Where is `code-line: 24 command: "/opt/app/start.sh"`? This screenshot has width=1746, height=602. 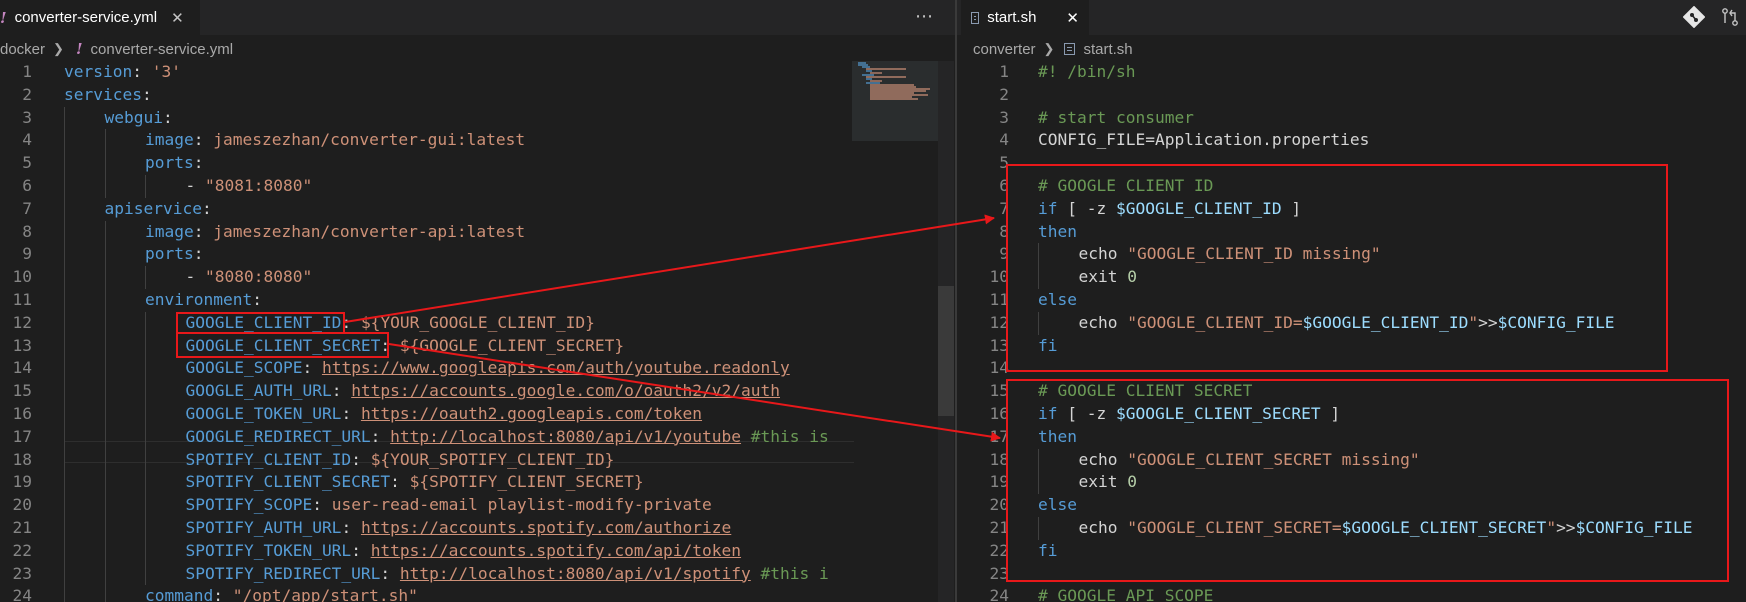 code-line: 24 command: "/opt/app/start.sh" is located at coordinates (425, 593).